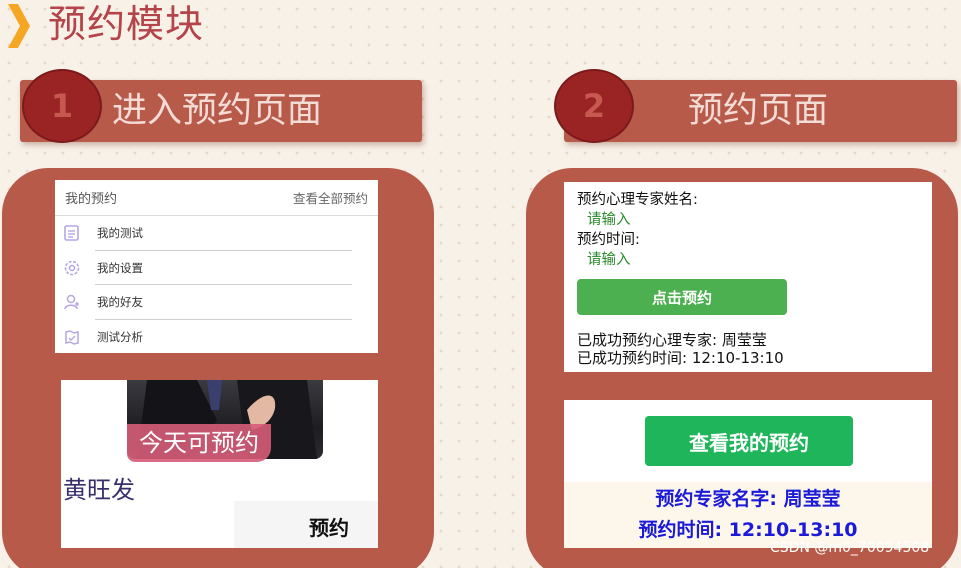  What do you see at coordinates (748, 515) in the screenshot?
I see `booking-info-strip: 预约专家名字: 周莹莹 预约时间: 12:10-13:10` at bounding box center [748, 515].